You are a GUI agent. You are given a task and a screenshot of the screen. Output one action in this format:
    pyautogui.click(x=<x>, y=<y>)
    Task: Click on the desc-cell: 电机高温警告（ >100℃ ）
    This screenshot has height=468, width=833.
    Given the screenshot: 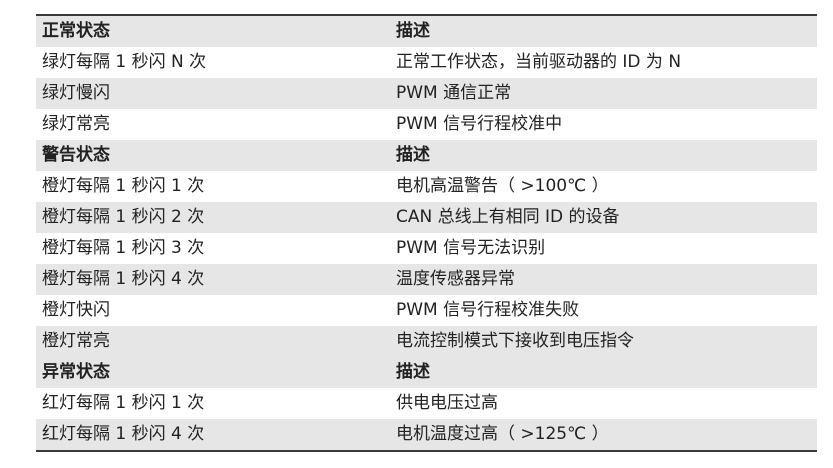 What is the action you would take?
    pyautogui.click(x=603, y=186)
    